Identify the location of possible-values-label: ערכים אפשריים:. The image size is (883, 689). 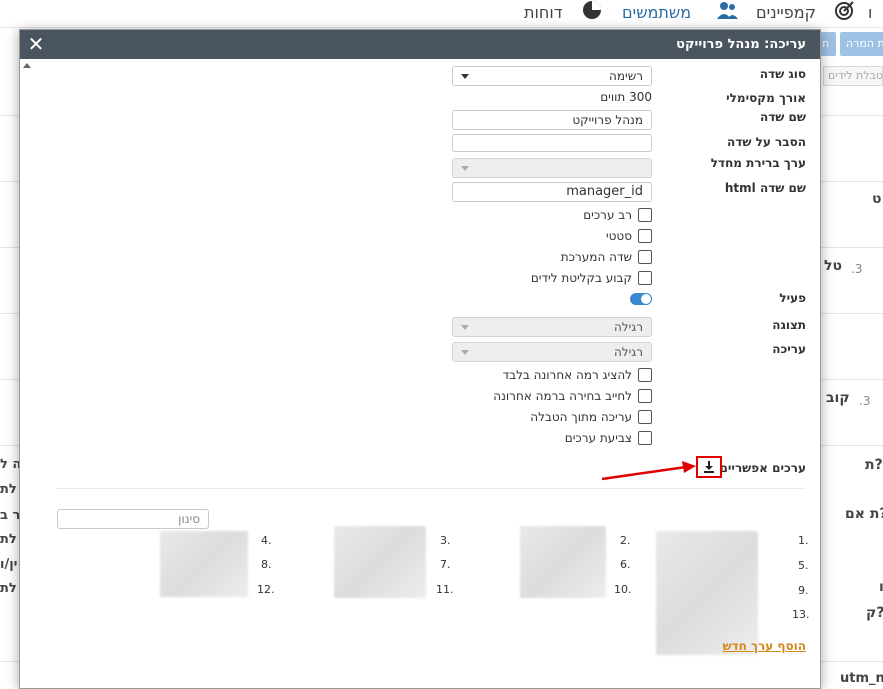
(760, 468).